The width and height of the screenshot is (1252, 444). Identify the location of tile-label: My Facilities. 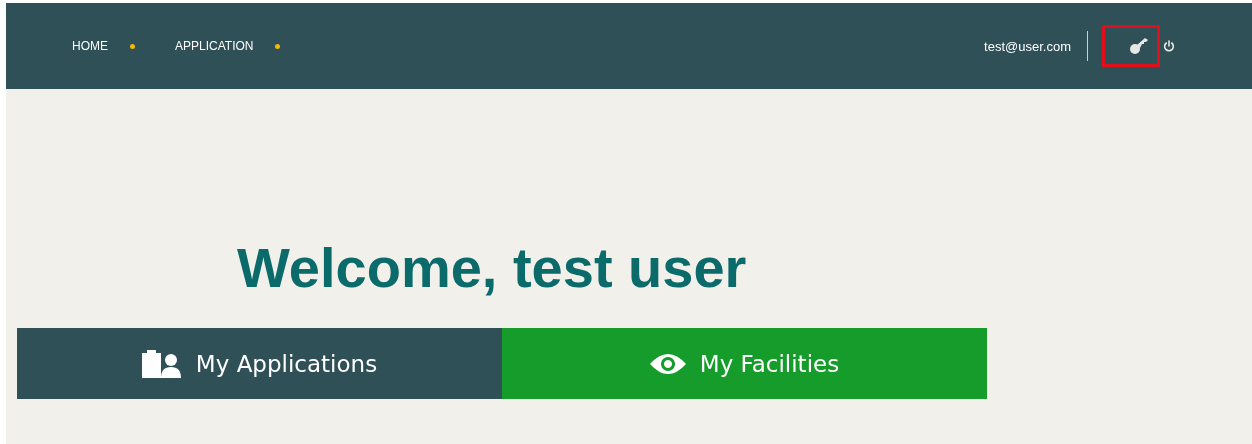
(769, 363).